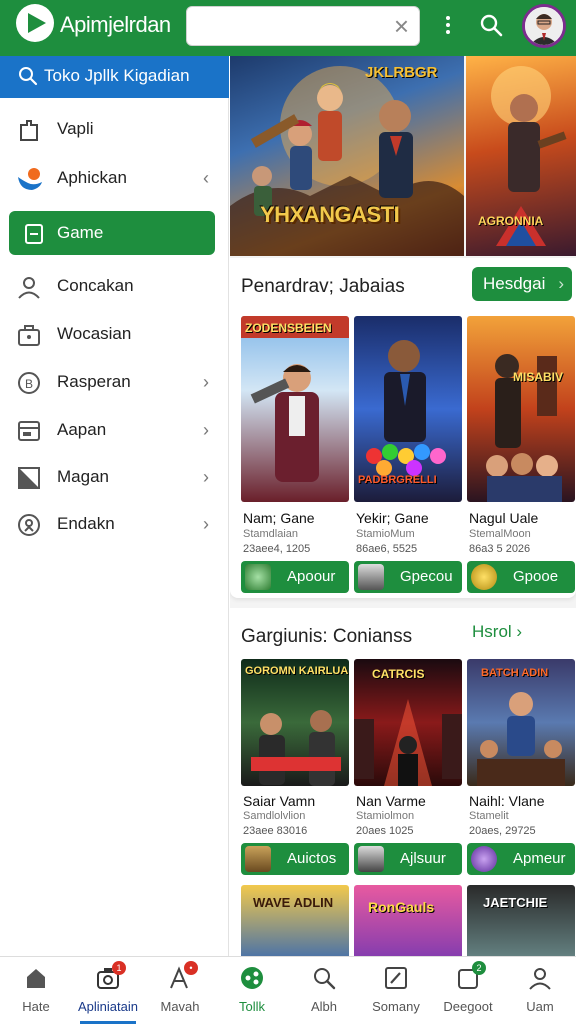 This screenshot has width=576, height=1024. What do you see at coordinates (112, 233) in the screenshot?
I see `sidebar-item-game: Game` at bounding box center [112, 233].